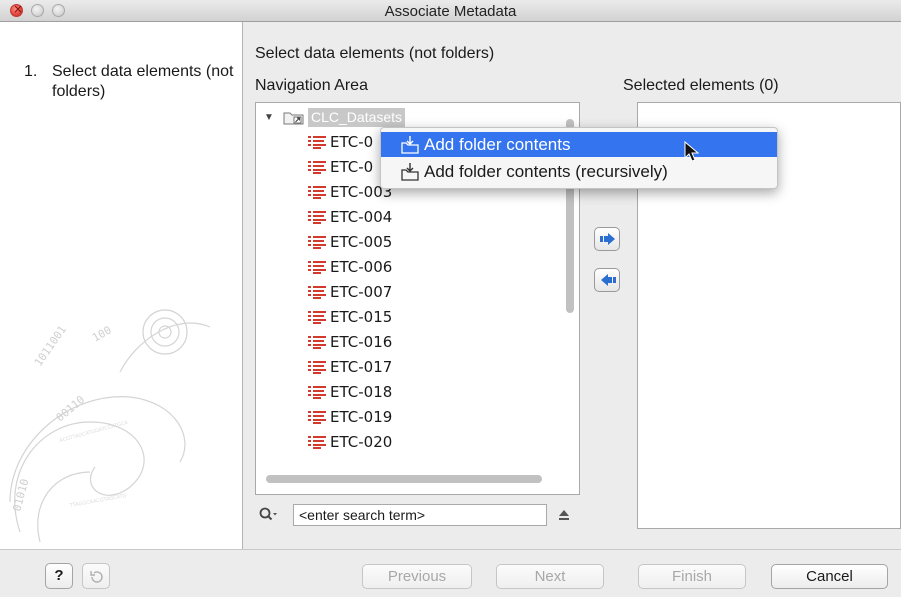 Image resolution: width=901 pixels, height=597 pixels. Describe the element at coordinates (50, 345) in the screenshot. I see `svg-text: 1011001` at that location.